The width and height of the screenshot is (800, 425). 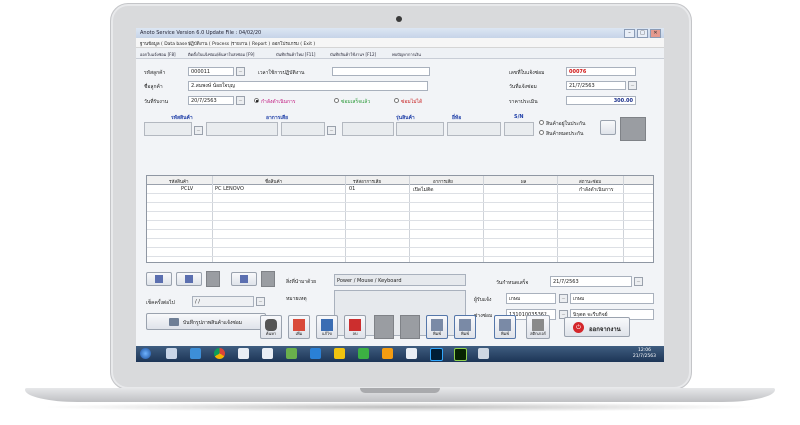 I want to click on row-edit-button, so click(x=189, y=279).